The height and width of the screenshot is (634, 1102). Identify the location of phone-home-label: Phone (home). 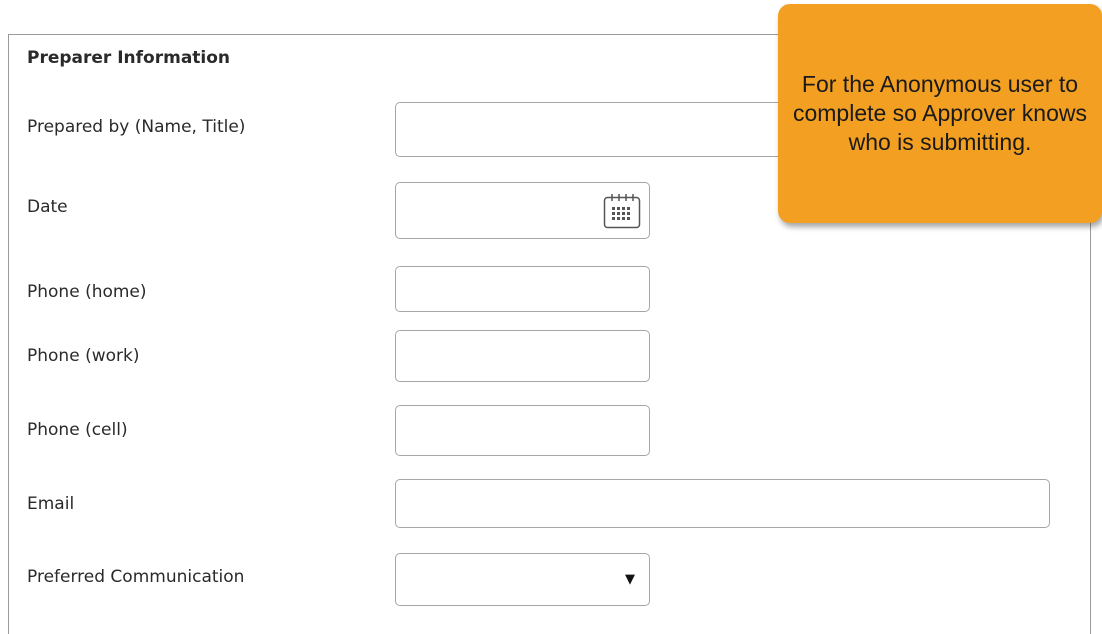
(87, 292).